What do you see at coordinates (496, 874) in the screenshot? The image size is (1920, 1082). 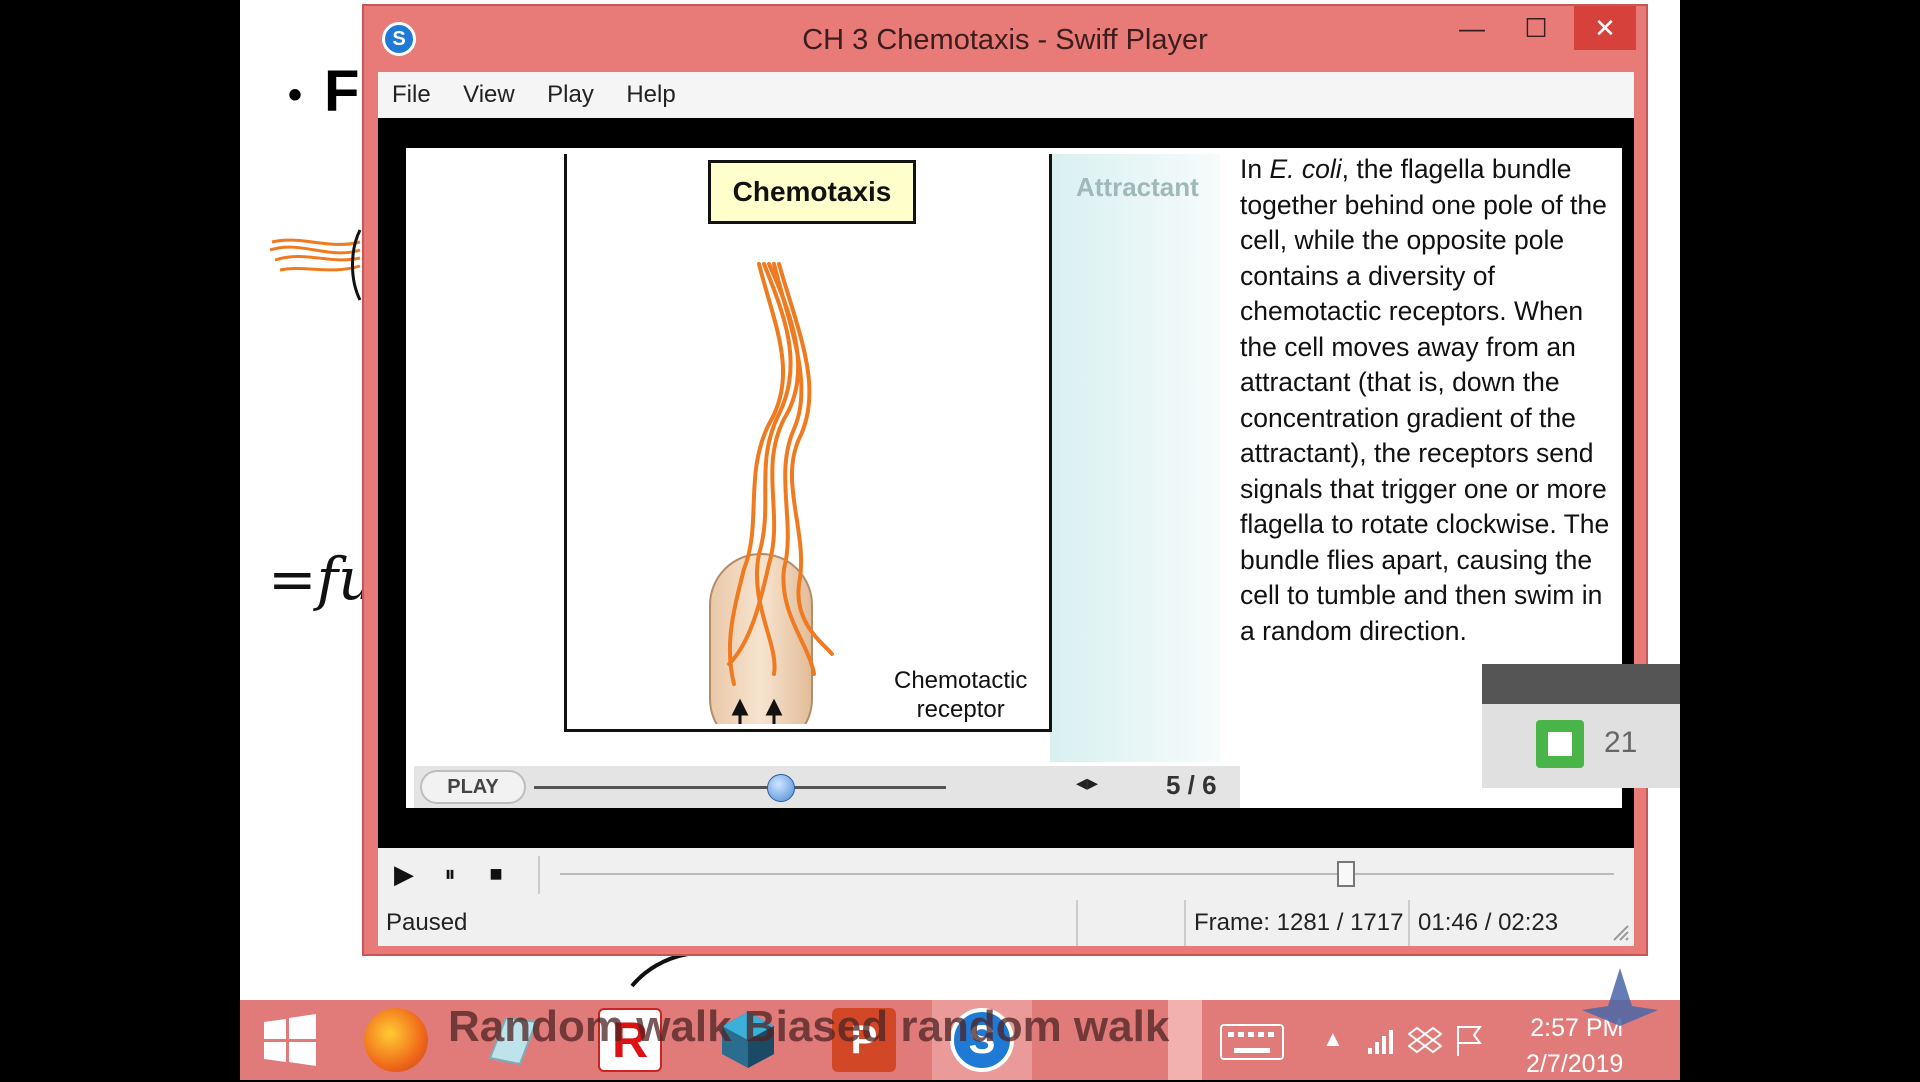 I see `stop-icon: ■` at bounding box center [496, 874].